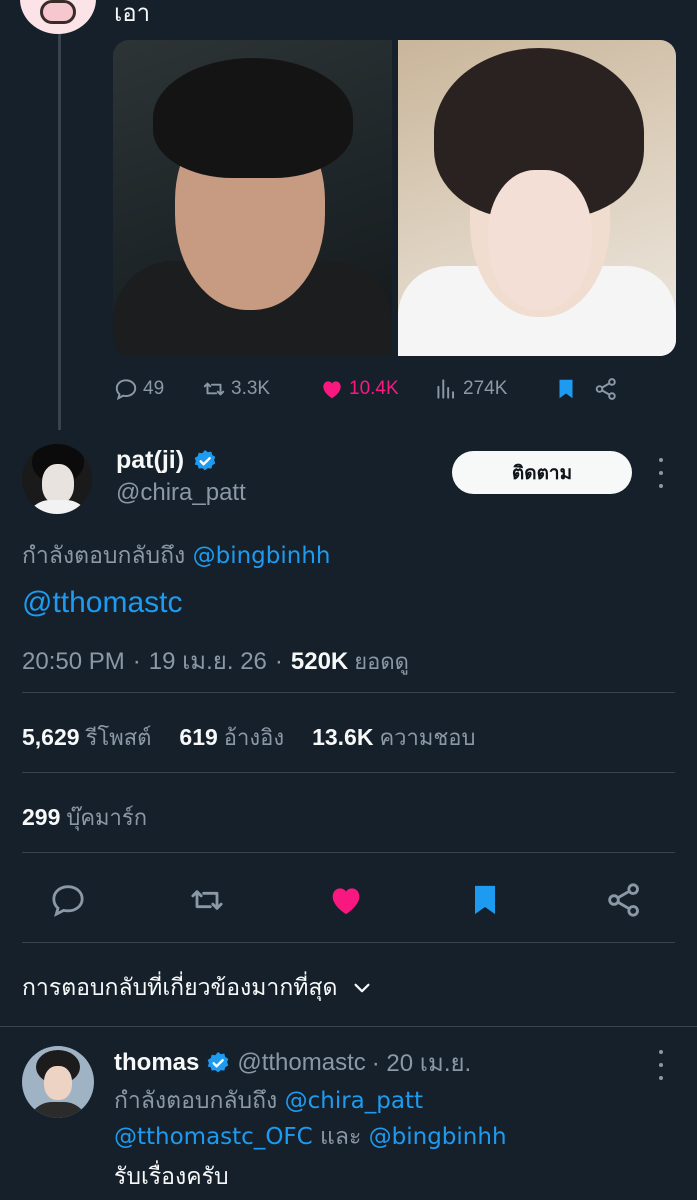 The height and width of the screenshot is (1200, 697). I want to click on replying-prefix: กำลังตอบกลับถึง, so click(104, 556).